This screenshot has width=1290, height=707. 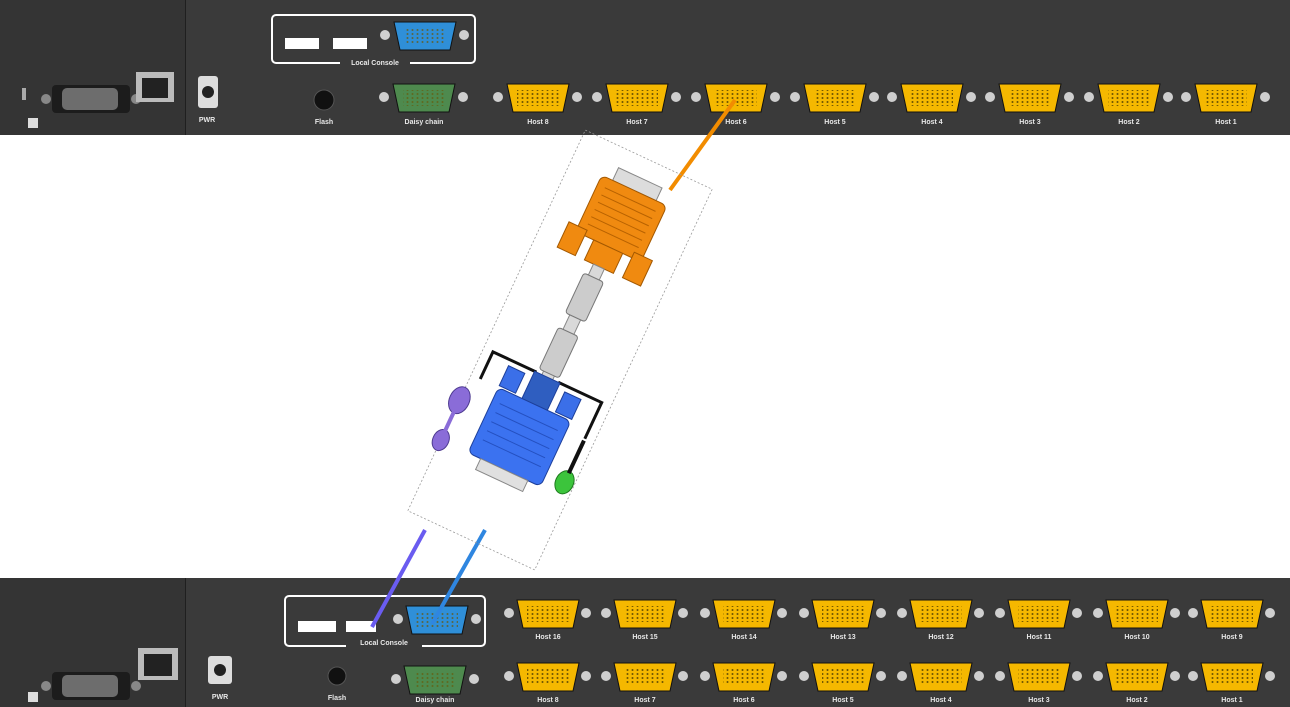 What do you see at coordinates (337, 676) in the screenshot?
I see `bottom-flash-button` at bounding box center [337, 676].